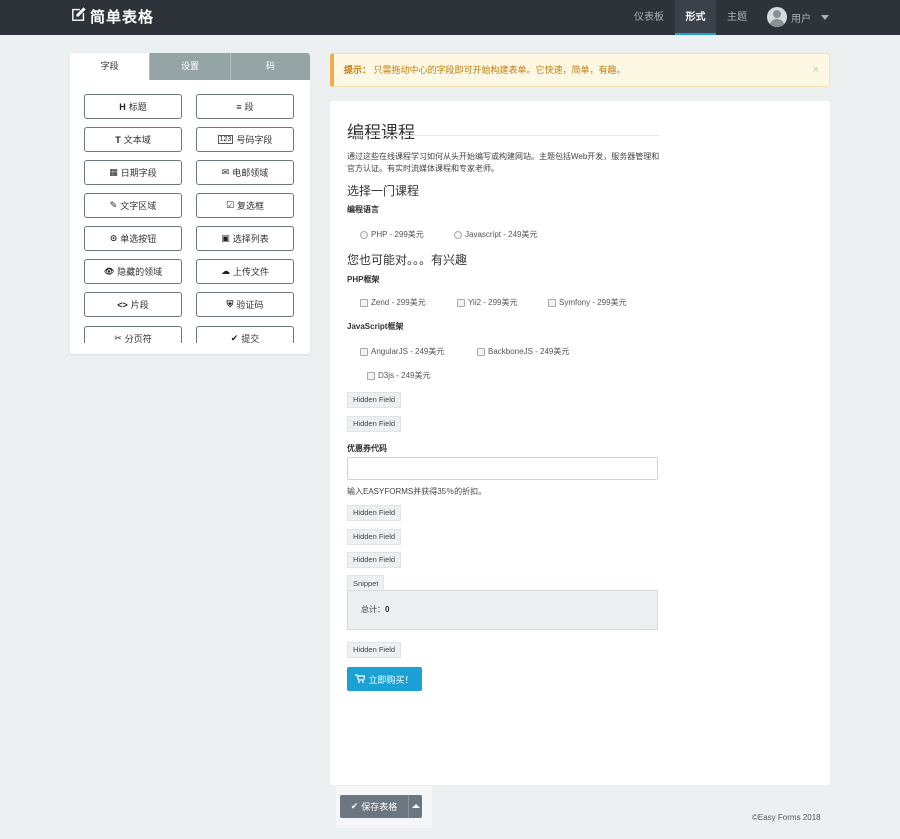  What do you see at coordinates (383, 190) in the screenshot?
I see `choose-course-heading: 选择一门课程` at bounding box center [383, 190].